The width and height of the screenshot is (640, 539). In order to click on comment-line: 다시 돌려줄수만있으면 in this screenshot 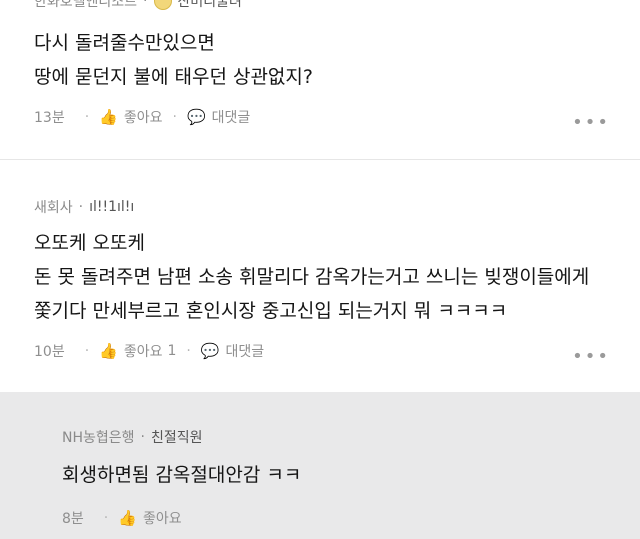, I will do `click(124, 43)`.